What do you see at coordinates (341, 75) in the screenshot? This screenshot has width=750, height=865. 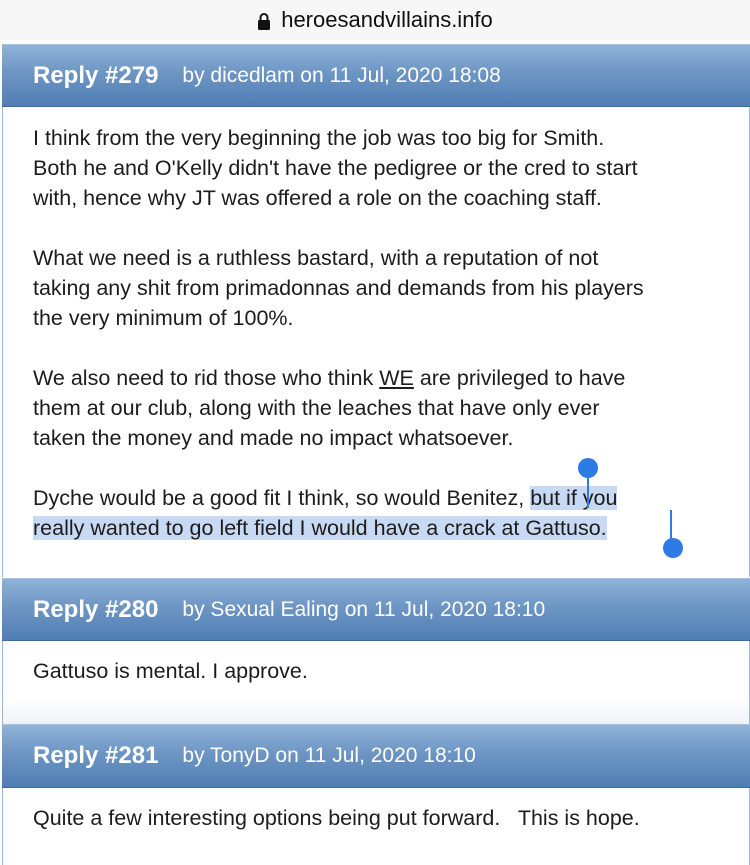 I see `post-meta: by dicedlam on 11 Jul, 2020 18:08` at bounding box center [341, 75].